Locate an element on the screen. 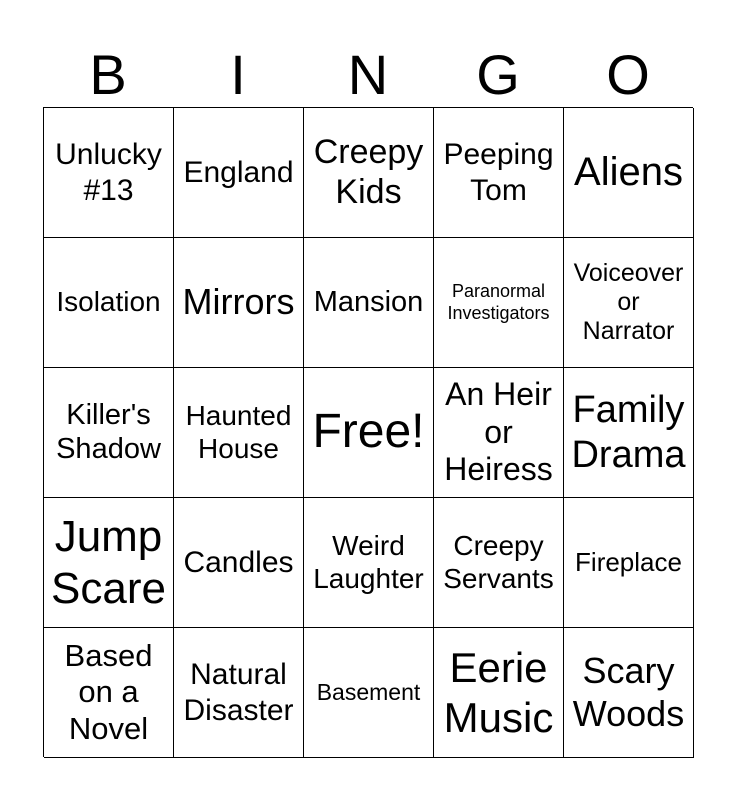  bingo-cell: Jump Scare is located at coordinates (109, 563).